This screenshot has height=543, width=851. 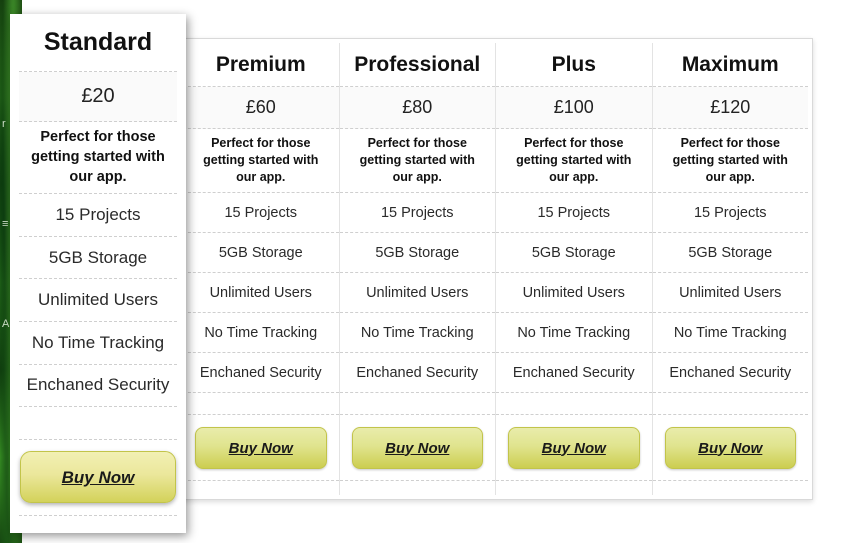 I want to click on plan-price: £60, so click(x=261, y=108).